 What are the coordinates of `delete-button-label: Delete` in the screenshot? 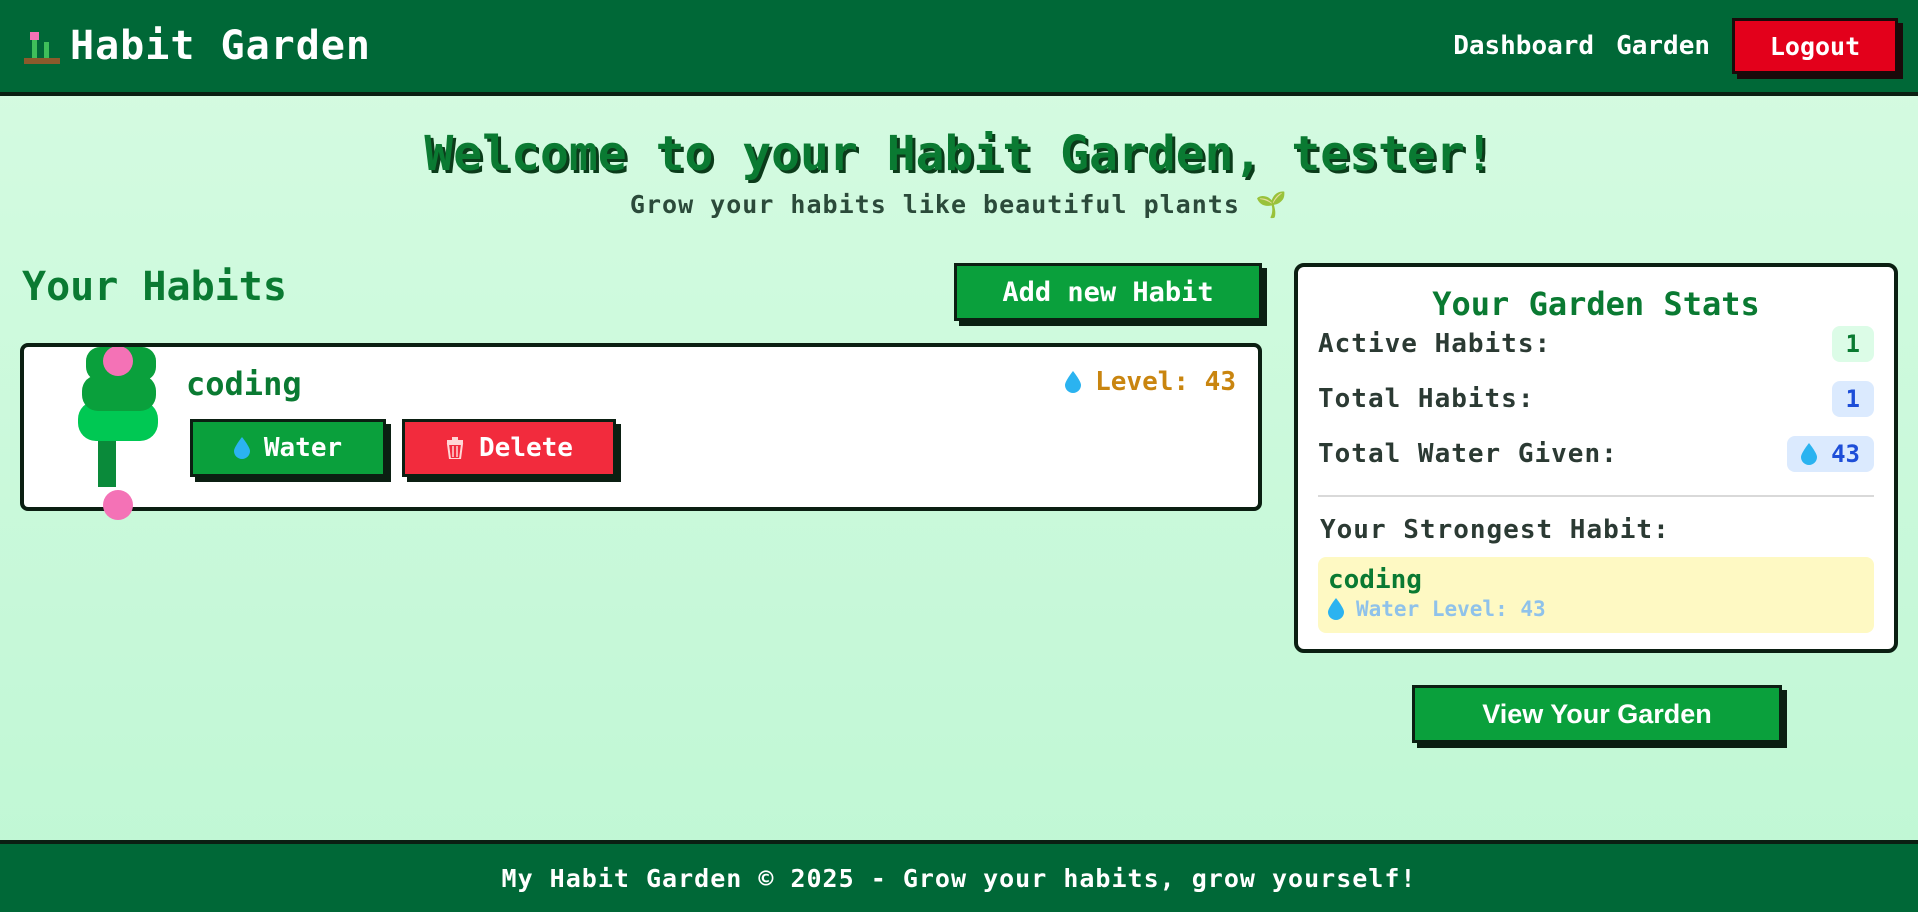 It's located at (526, 448).